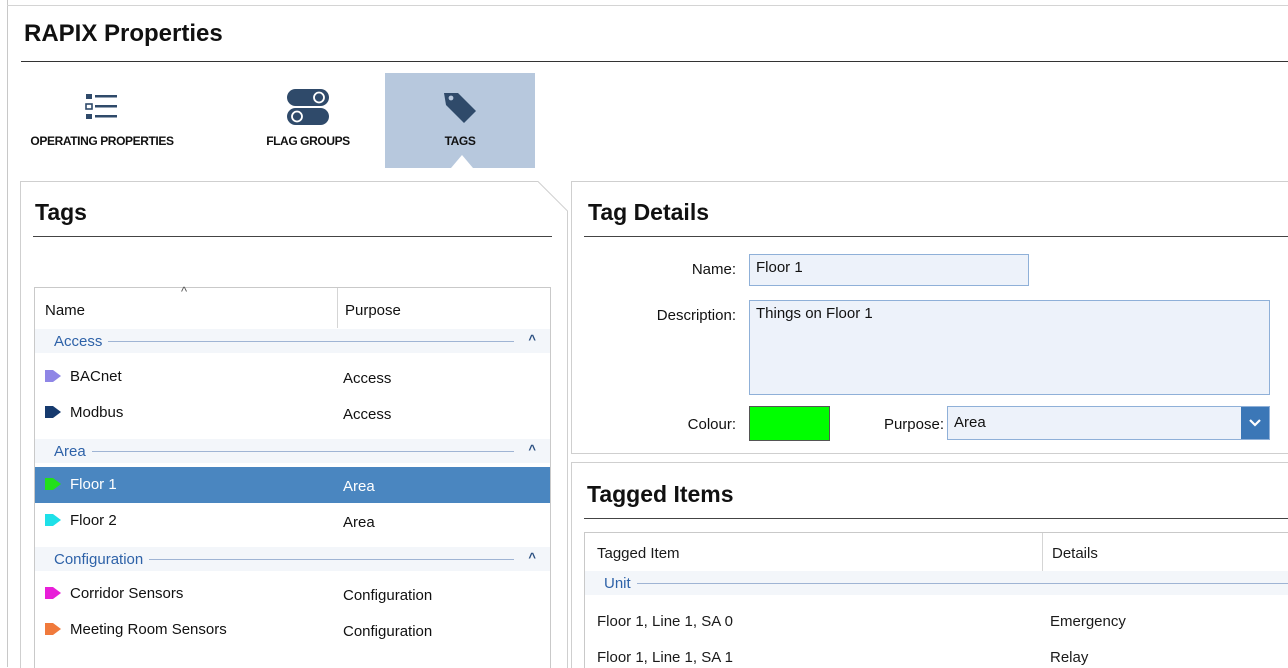  Describe the element at coordinates (65, 310) in the screenshot. I see `column-header-name: Name` at that location.